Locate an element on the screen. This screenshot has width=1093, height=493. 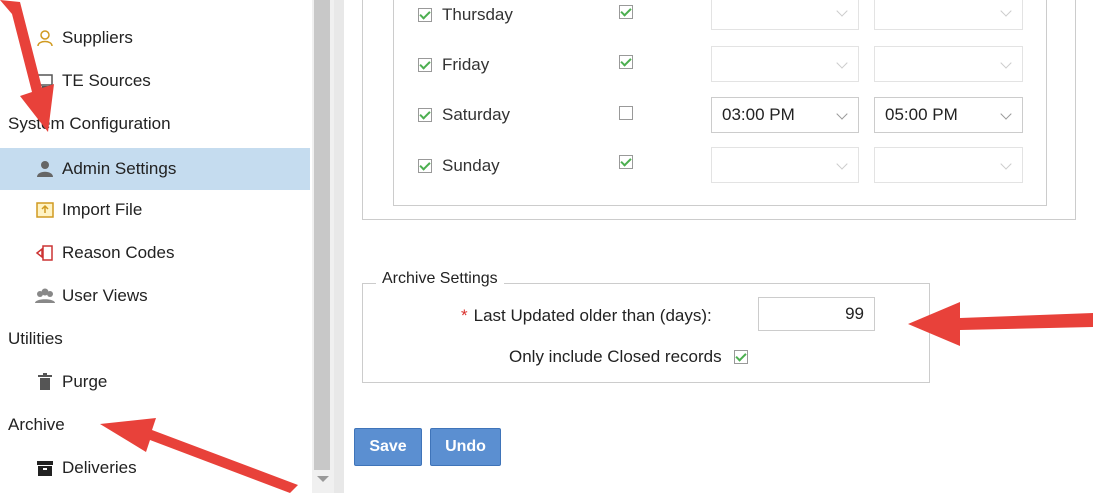
arrow-to-admin-settings is located at coordinates (27, 66).